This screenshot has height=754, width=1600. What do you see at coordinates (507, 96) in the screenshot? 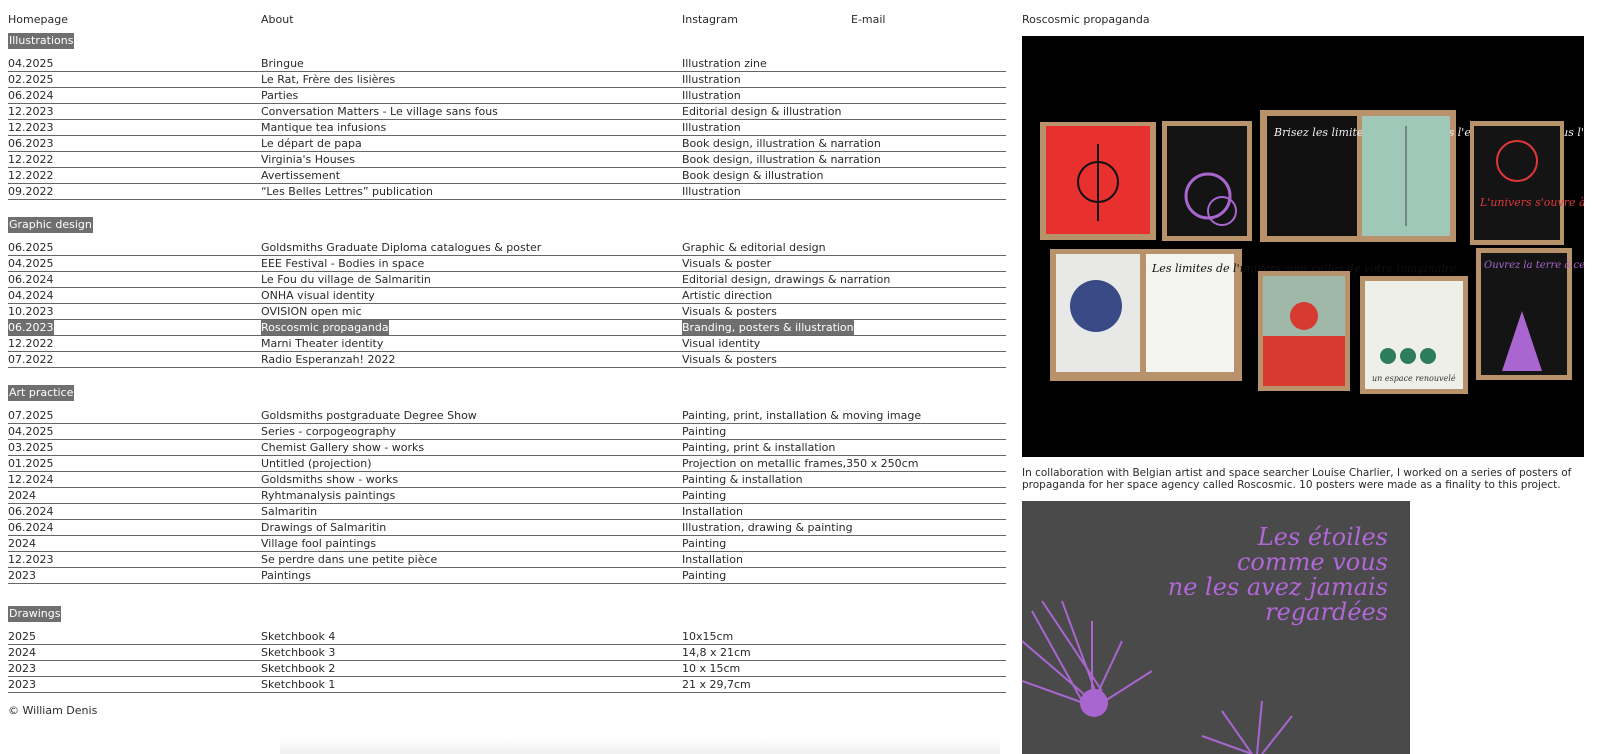
I see `table-row: 06.2024 Parties Illustration` at bounding box center [507, 96].